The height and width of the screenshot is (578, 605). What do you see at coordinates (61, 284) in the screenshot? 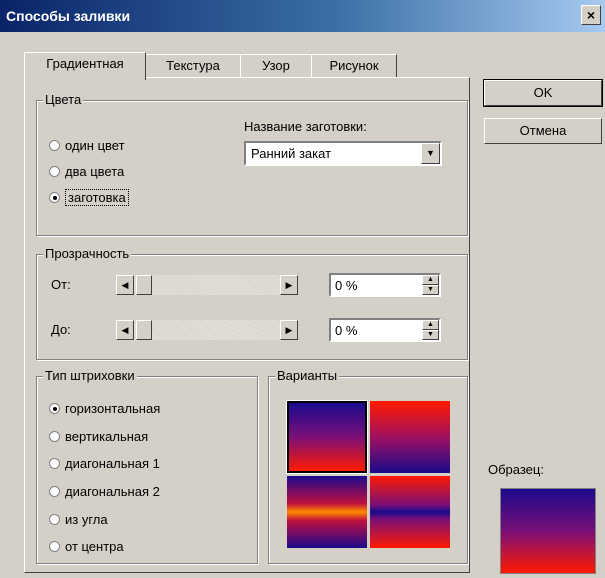
I see `from-label: От:` at bounding box center [61, 284].